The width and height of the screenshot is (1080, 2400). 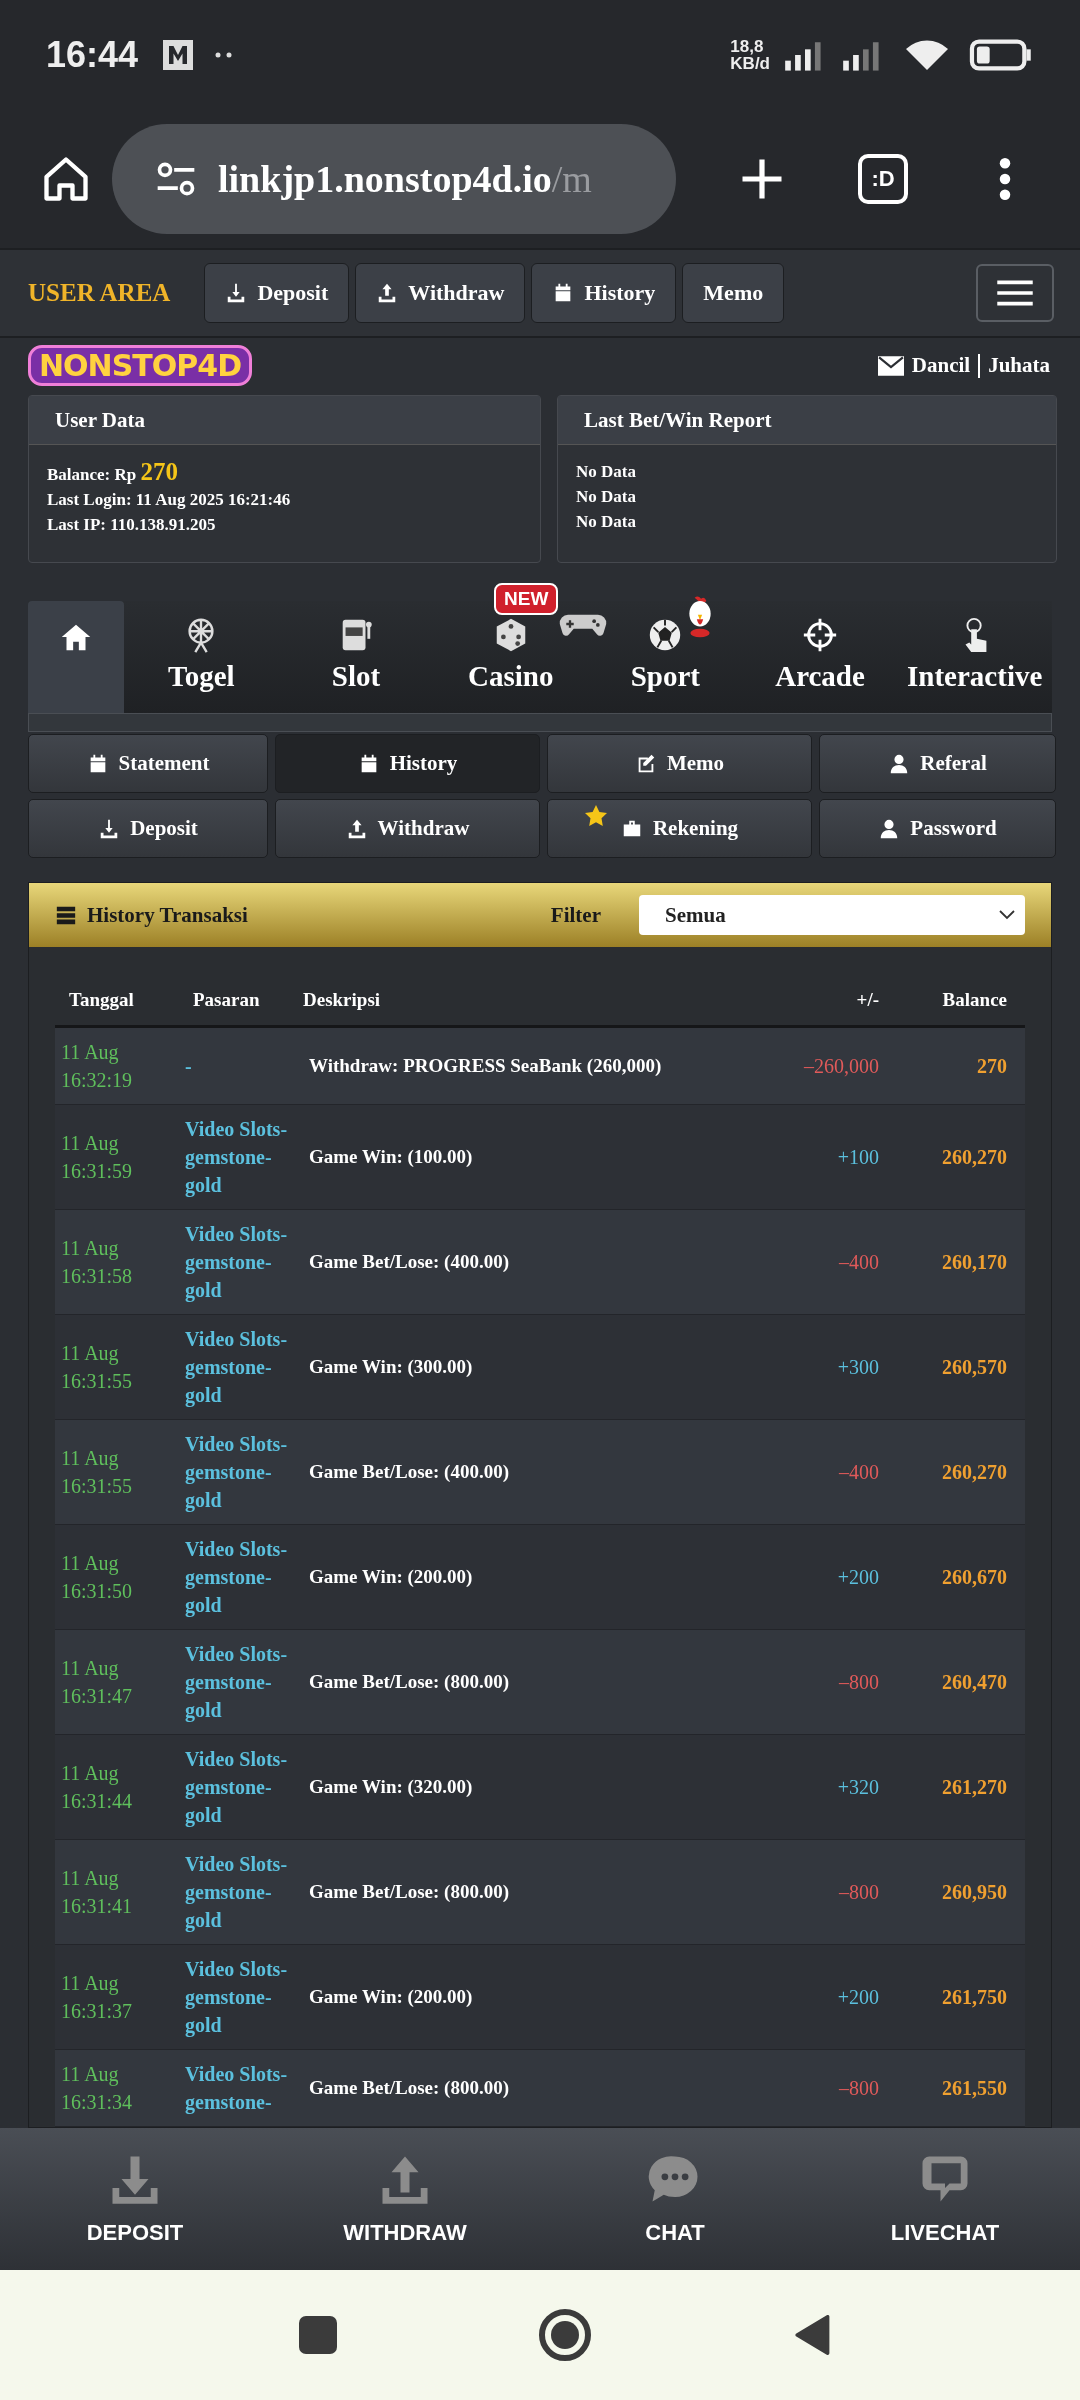 I want to click on account-menu-button: Deposit, so click(x=148, y=828).